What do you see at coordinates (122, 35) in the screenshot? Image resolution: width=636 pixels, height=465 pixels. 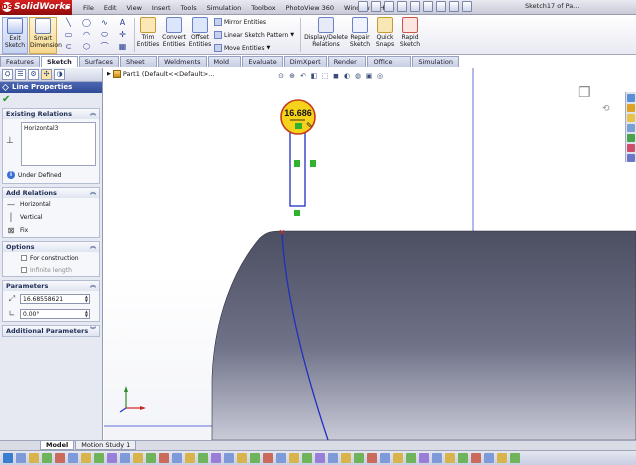 I see `point-icon: ✛` at bounding box center [122, 35].